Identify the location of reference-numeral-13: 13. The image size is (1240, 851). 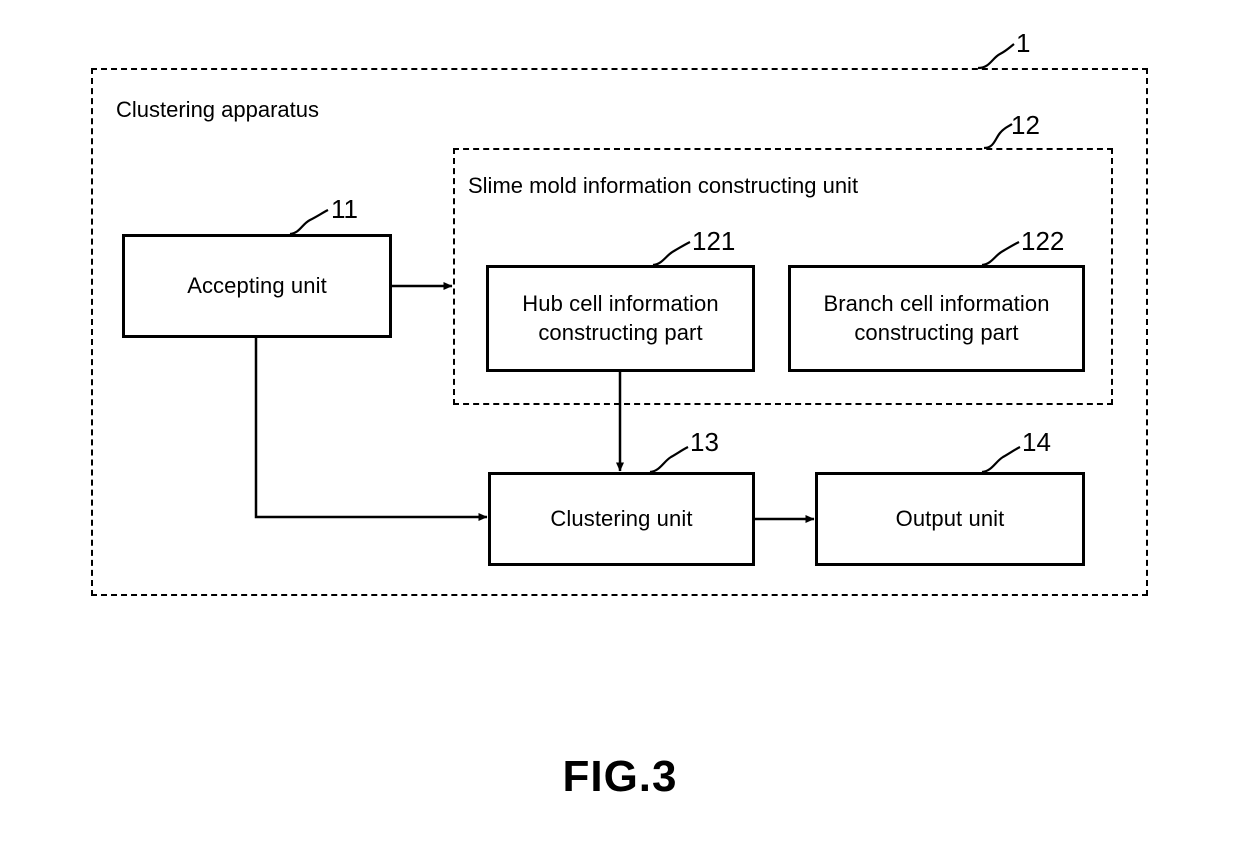
(704, 442).